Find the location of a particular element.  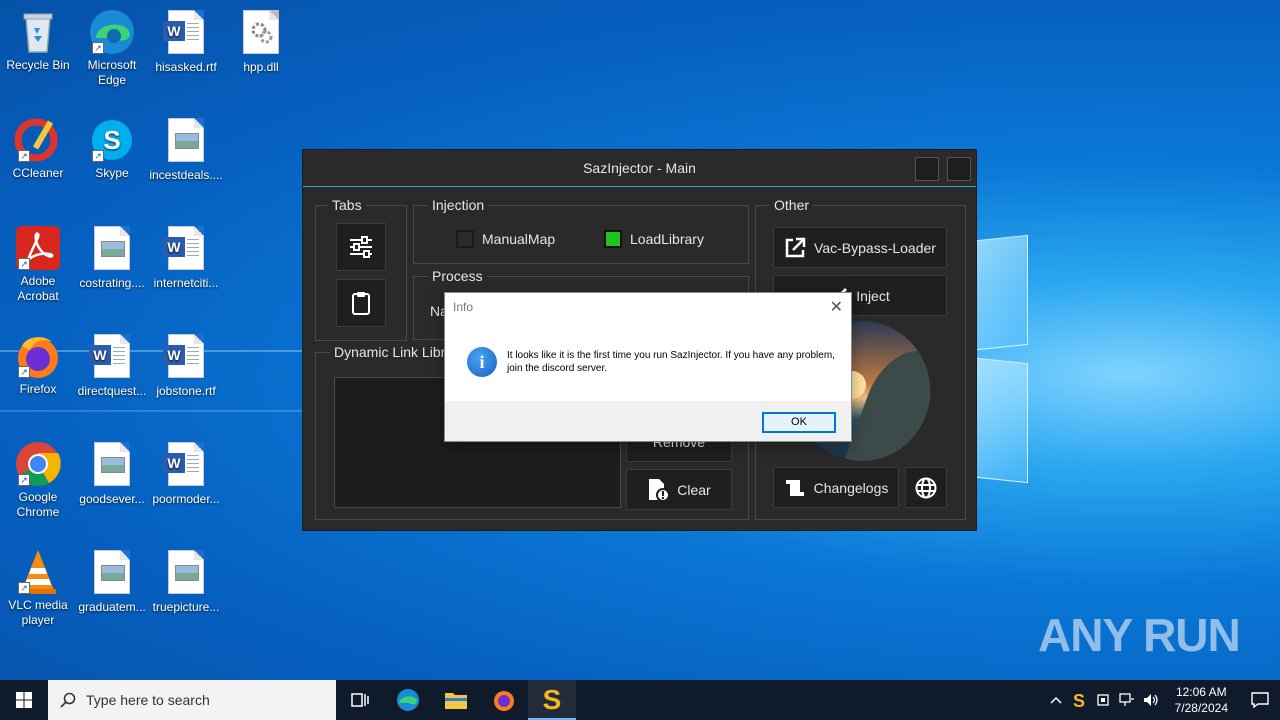

desktop-icon-file: W jobstone.rtf is located at coordinates (186, 365).